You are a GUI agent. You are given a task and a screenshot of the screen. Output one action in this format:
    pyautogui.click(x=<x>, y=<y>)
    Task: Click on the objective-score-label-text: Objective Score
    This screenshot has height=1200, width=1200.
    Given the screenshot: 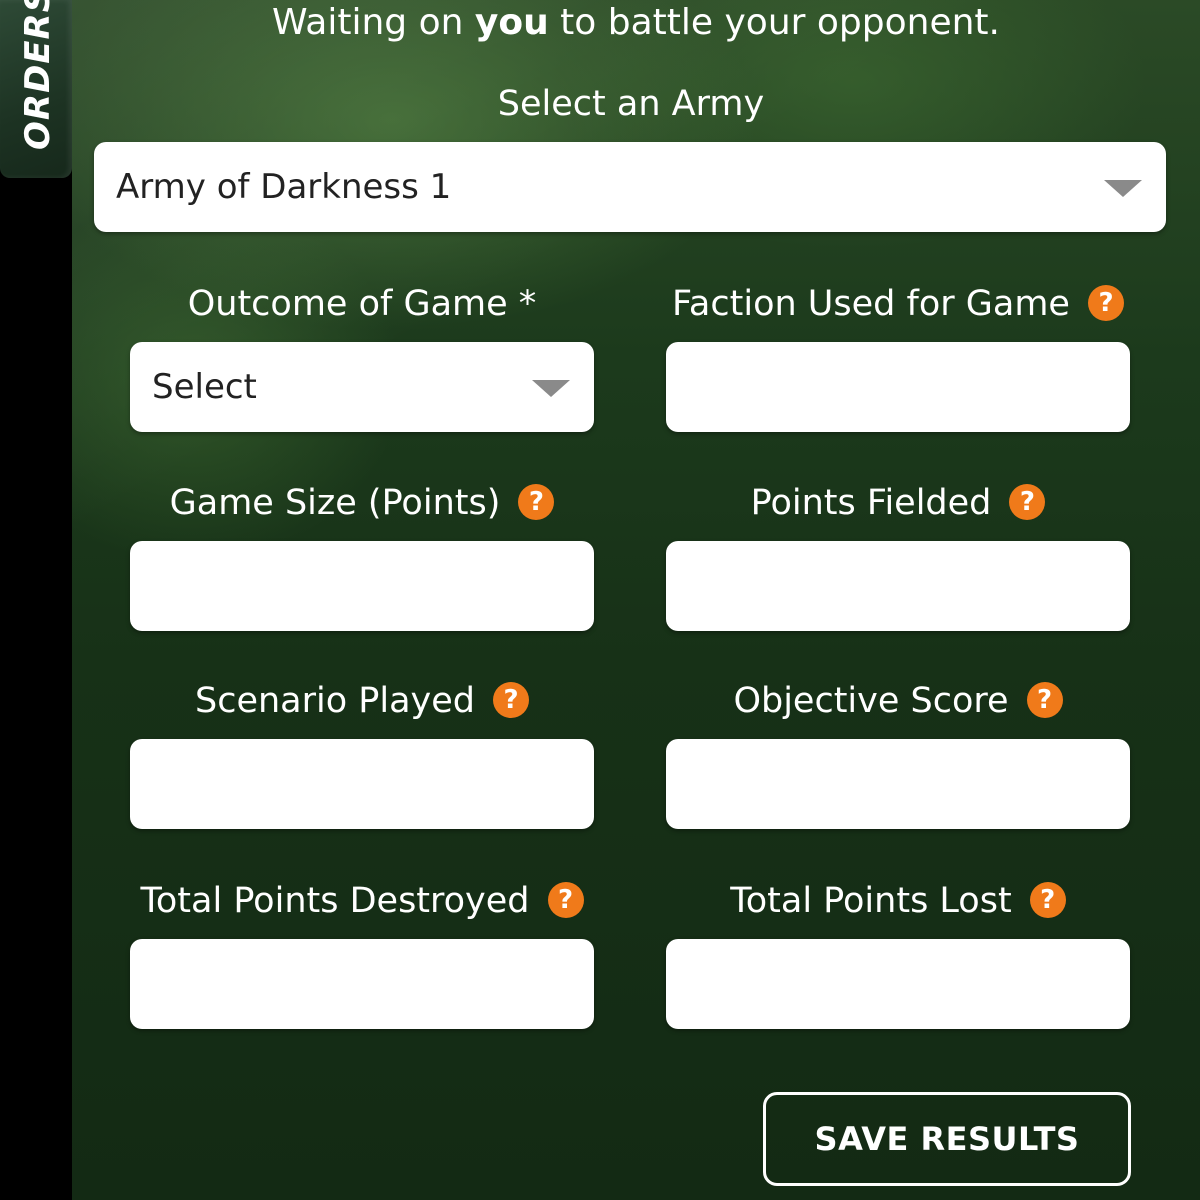 What is the action you would take?
    pyautogui.click(x=871, y=701)
    